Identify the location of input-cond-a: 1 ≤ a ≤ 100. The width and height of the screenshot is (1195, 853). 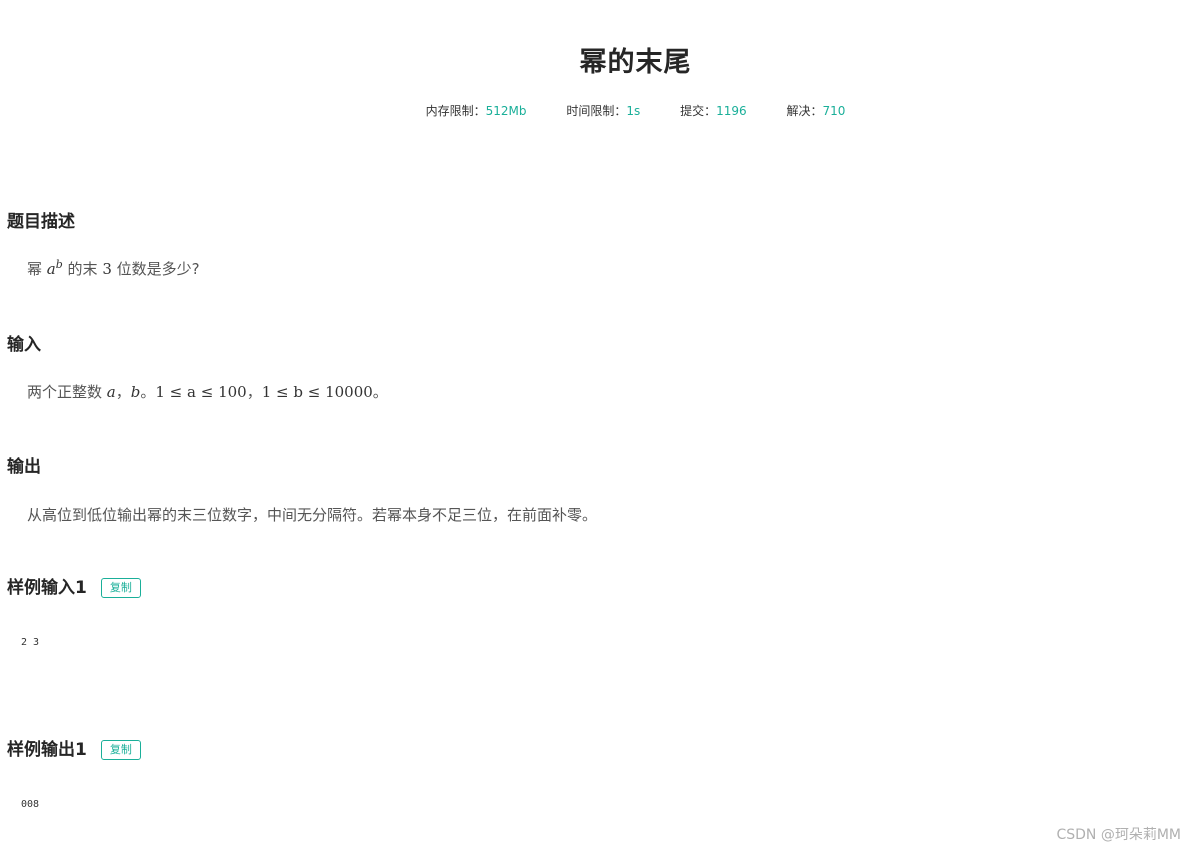
(201, 392).